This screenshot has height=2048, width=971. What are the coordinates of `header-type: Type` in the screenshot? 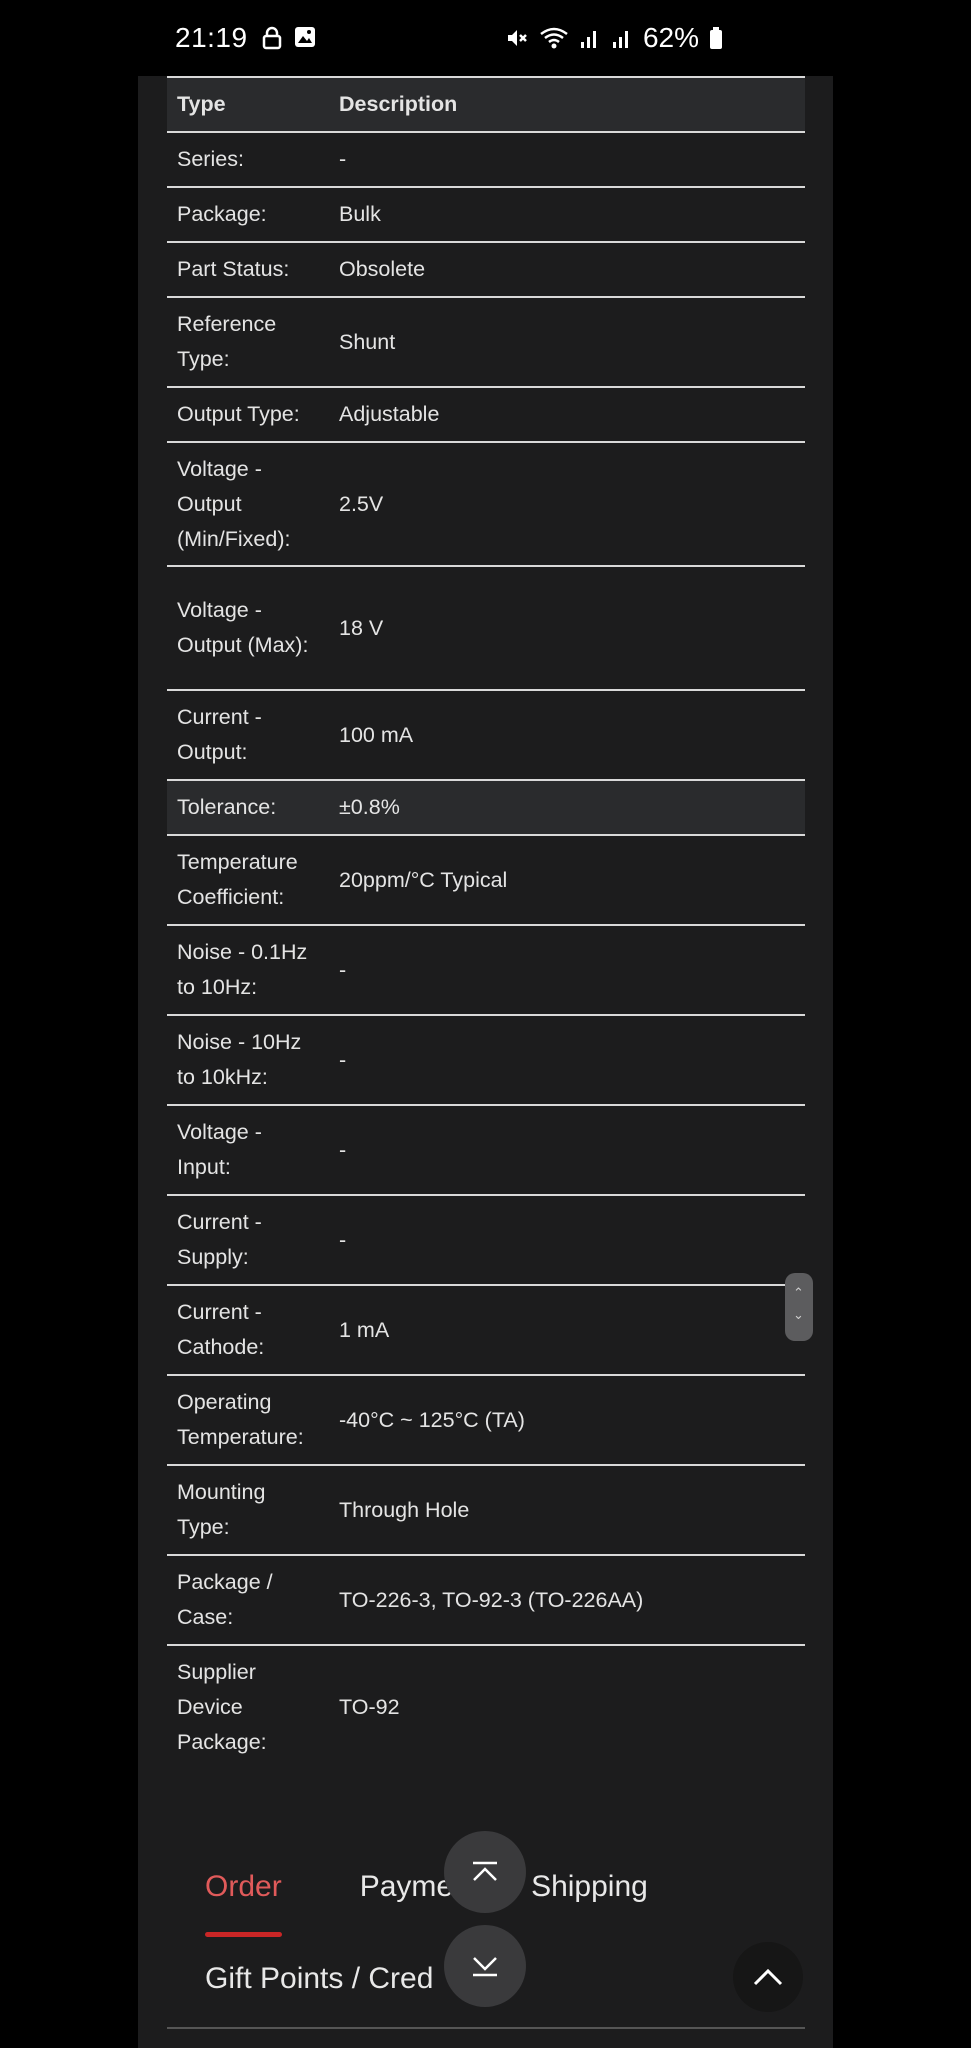 It's located at (248, 104).